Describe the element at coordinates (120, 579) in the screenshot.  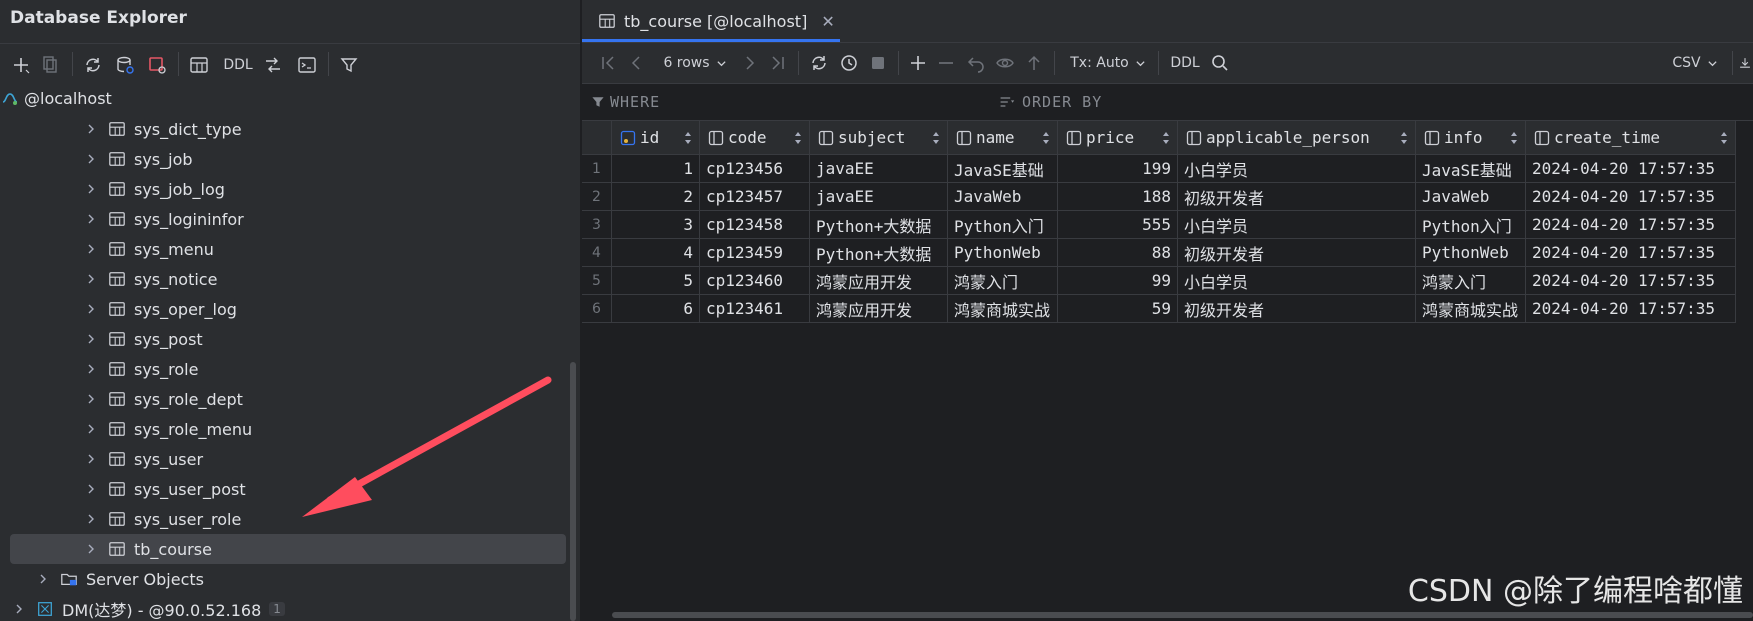
I see `tree-item-server-objects: Server Objects` at that location.